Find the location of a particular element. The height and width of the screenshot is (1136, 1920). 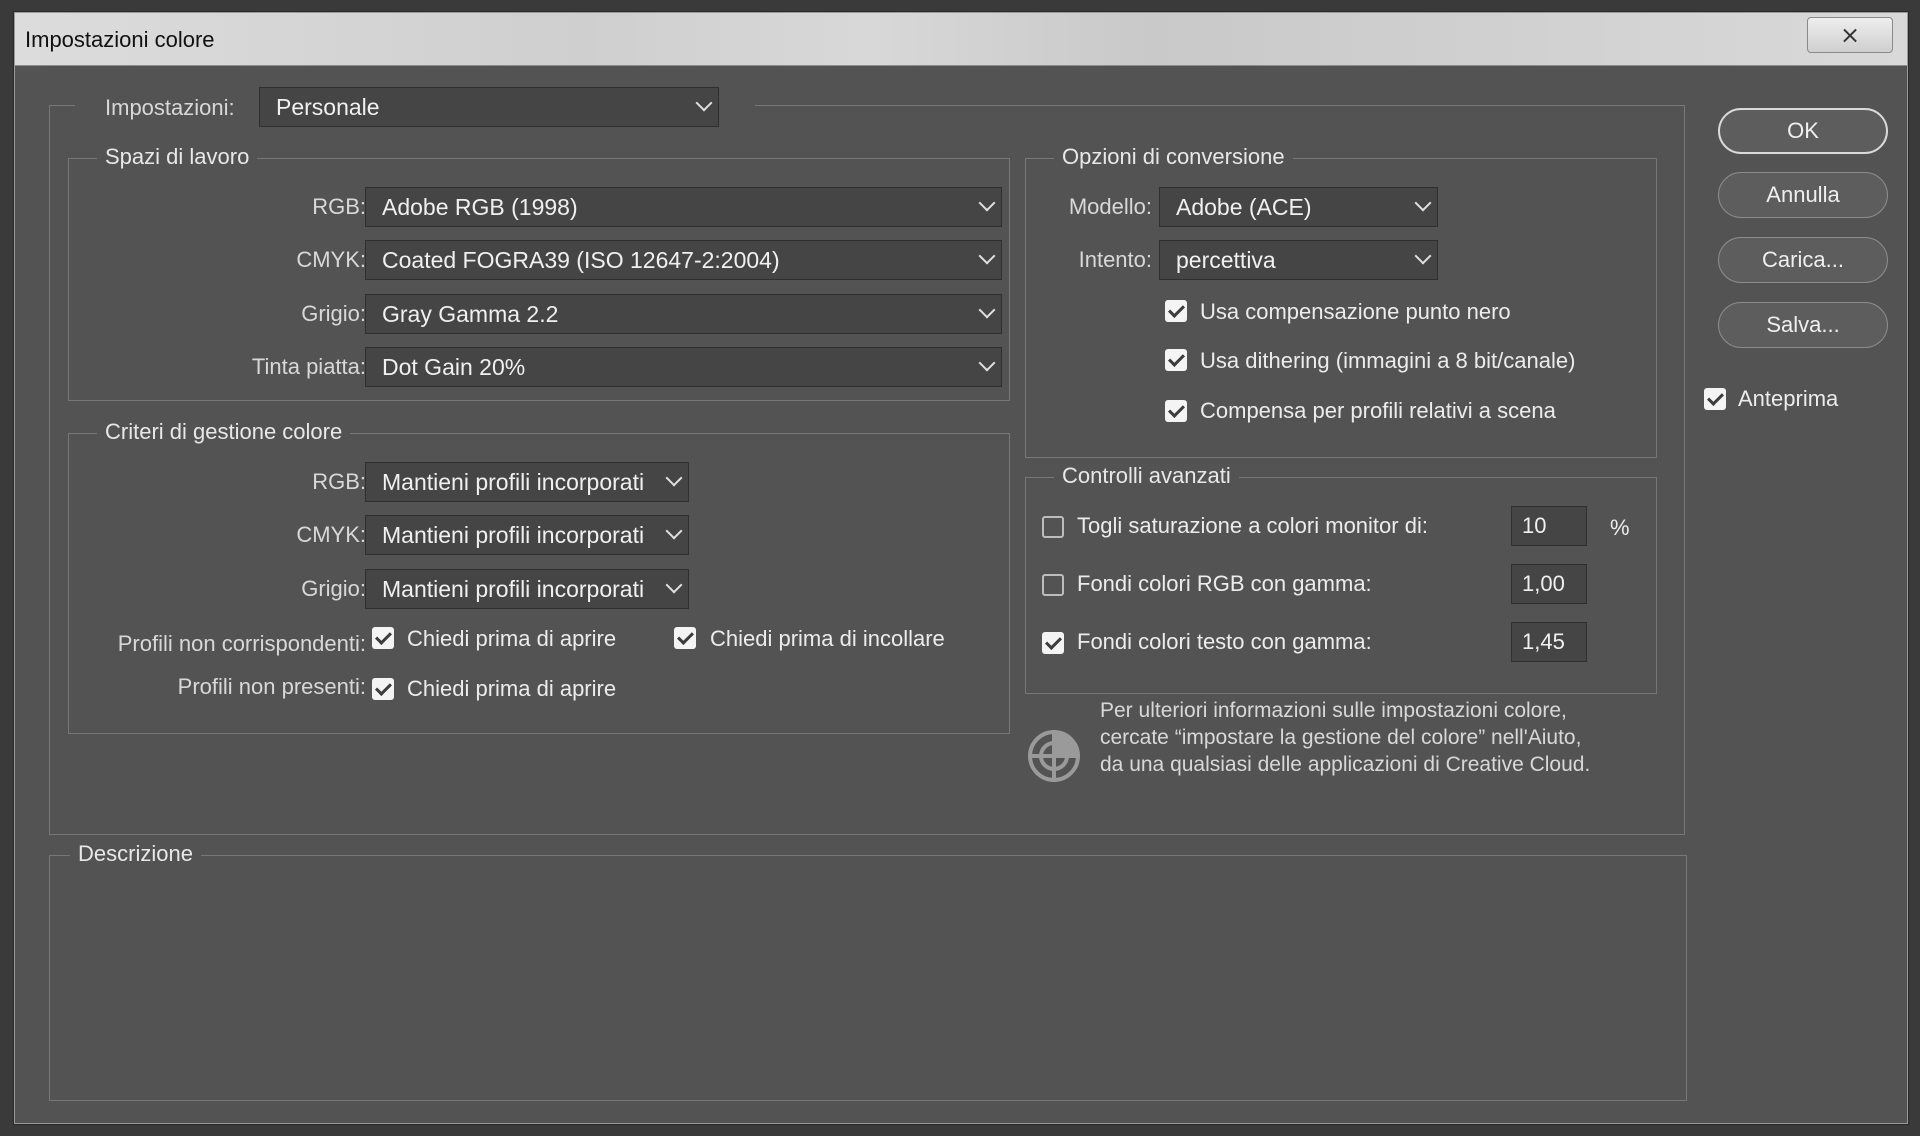

close-icon: ⨯ is located at coordinates (1850, 35).